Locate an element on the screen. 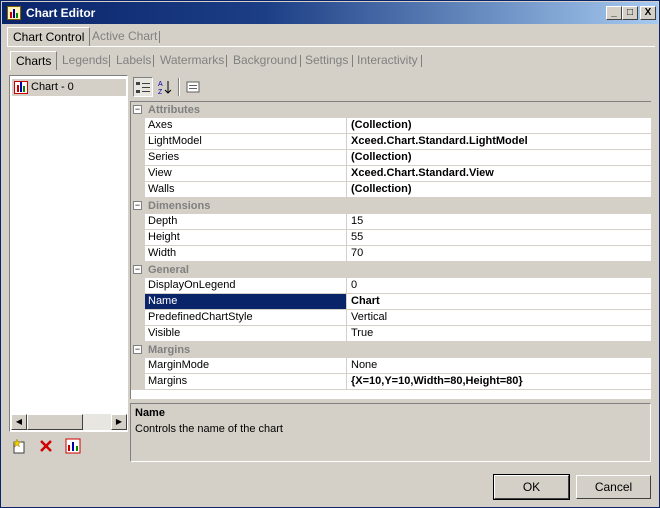  alphabetical-icon: AZ is located at coordinates (165, 87).